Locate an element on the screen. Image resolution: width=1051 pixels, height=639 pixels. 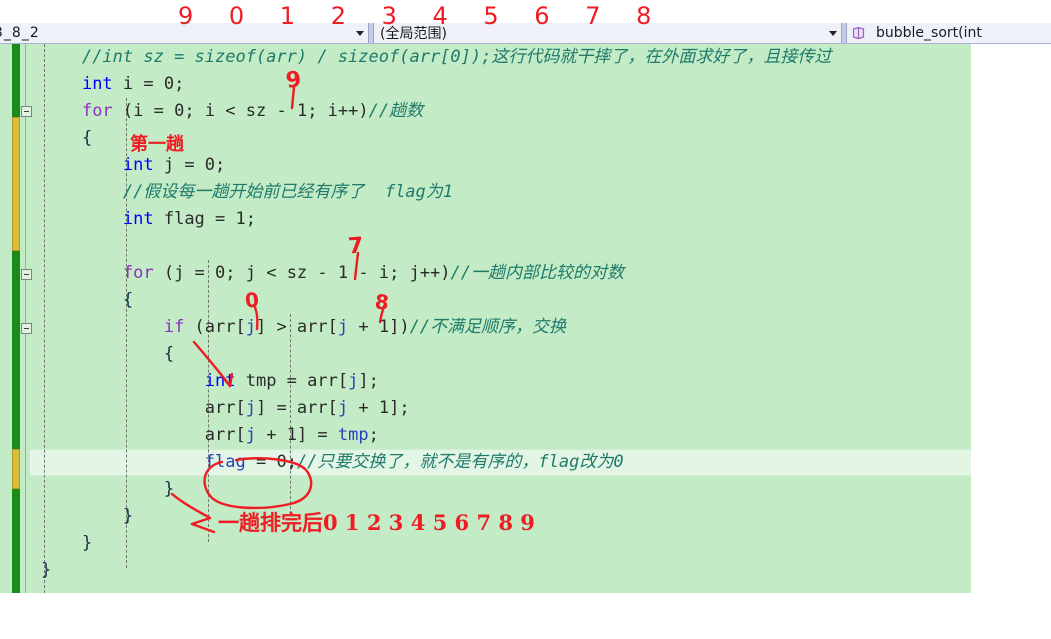
member-dropdown: bubble_sort(int is located at coordinates (949, 33).